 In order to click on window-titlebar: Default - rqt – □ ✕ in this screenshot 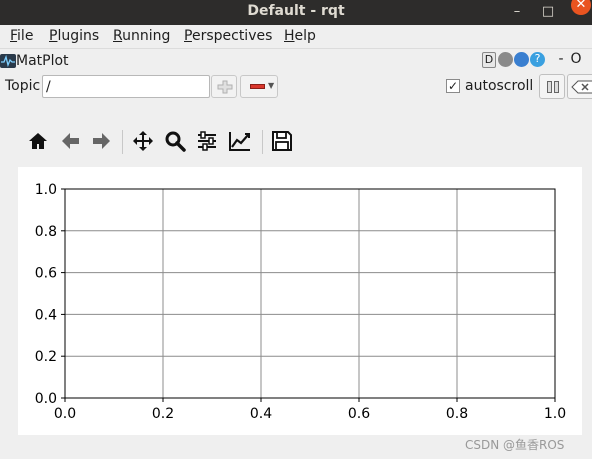, I will do `click(296, 12)`.